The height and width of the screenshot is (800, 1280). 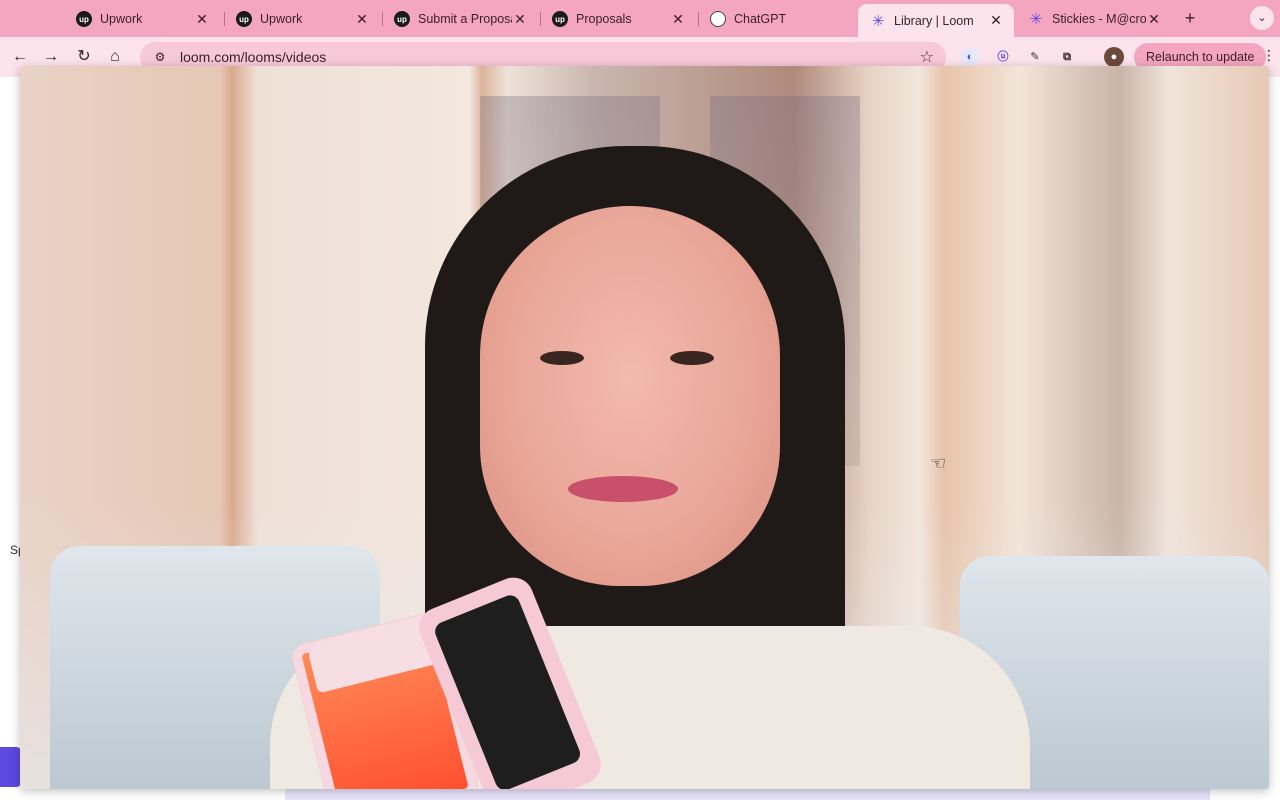 What do you see at coordinates (1262, 18) in the screenshot?
I see `tab-search-chevron-icon: ⌄` at bounding box center [1262, 18].